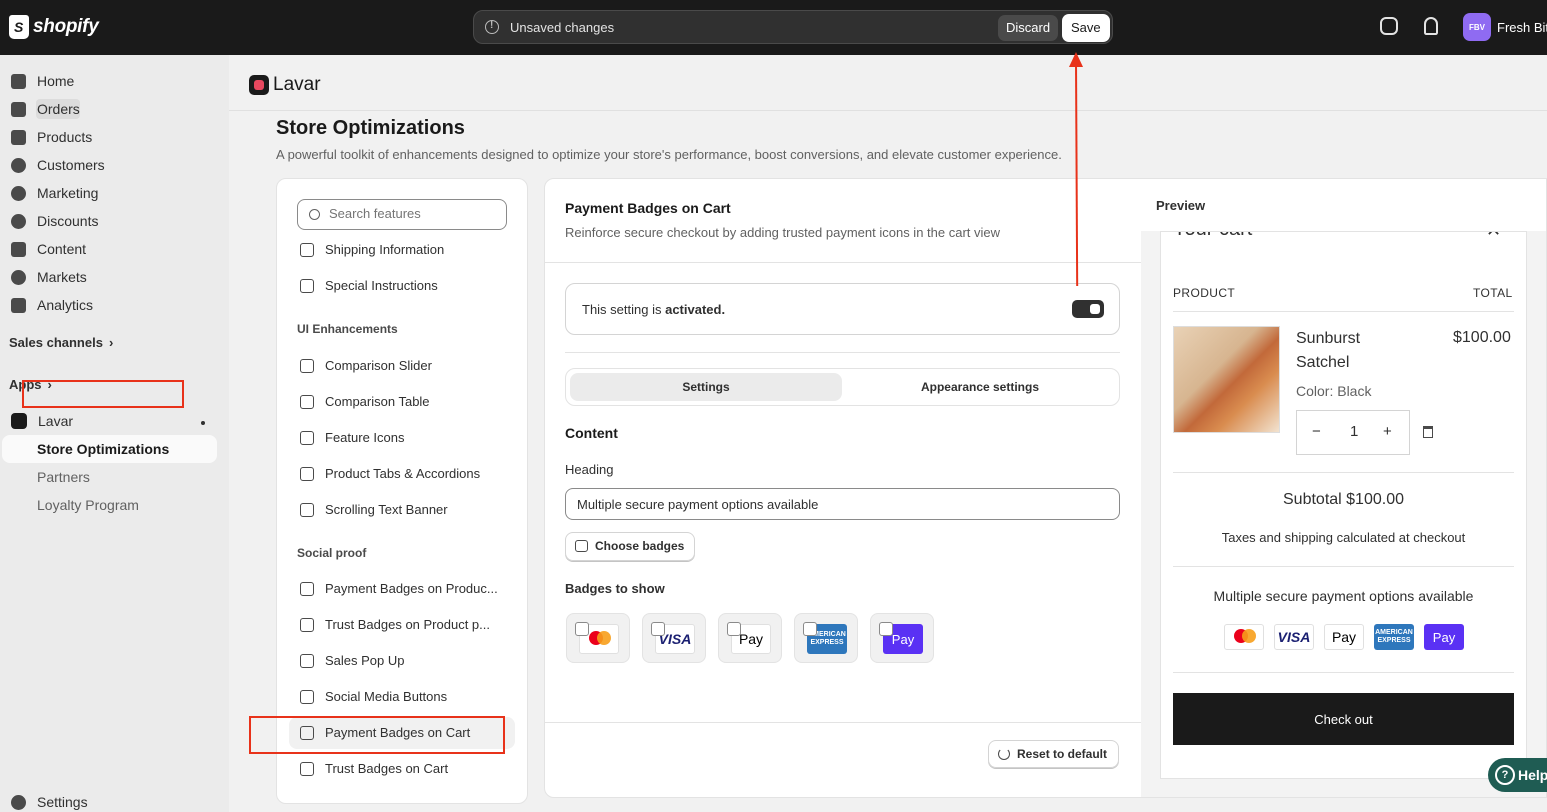 This screenshot has width=1547, height=812. I want to click on feature-item: Shipping Information, so click(372, 249).